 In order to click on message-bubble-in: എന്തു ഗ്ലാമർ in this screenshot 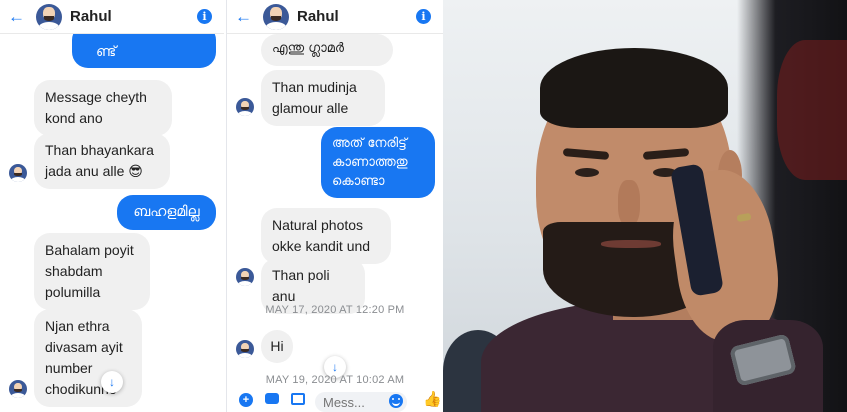, I will do `click(327, 50)`.